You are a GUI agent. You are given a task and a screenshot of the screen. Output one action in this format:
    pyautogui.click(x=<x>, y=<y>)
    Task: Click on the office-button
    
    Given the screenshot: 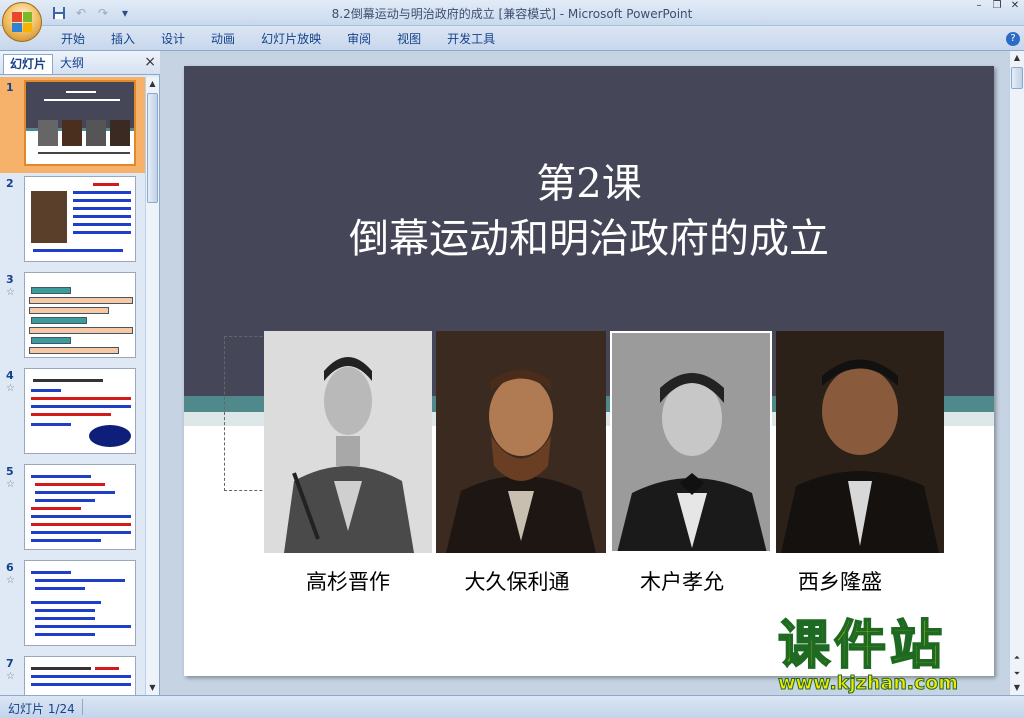 What is the action you would take?
    pyautogui.click(x=22, y=22)
    